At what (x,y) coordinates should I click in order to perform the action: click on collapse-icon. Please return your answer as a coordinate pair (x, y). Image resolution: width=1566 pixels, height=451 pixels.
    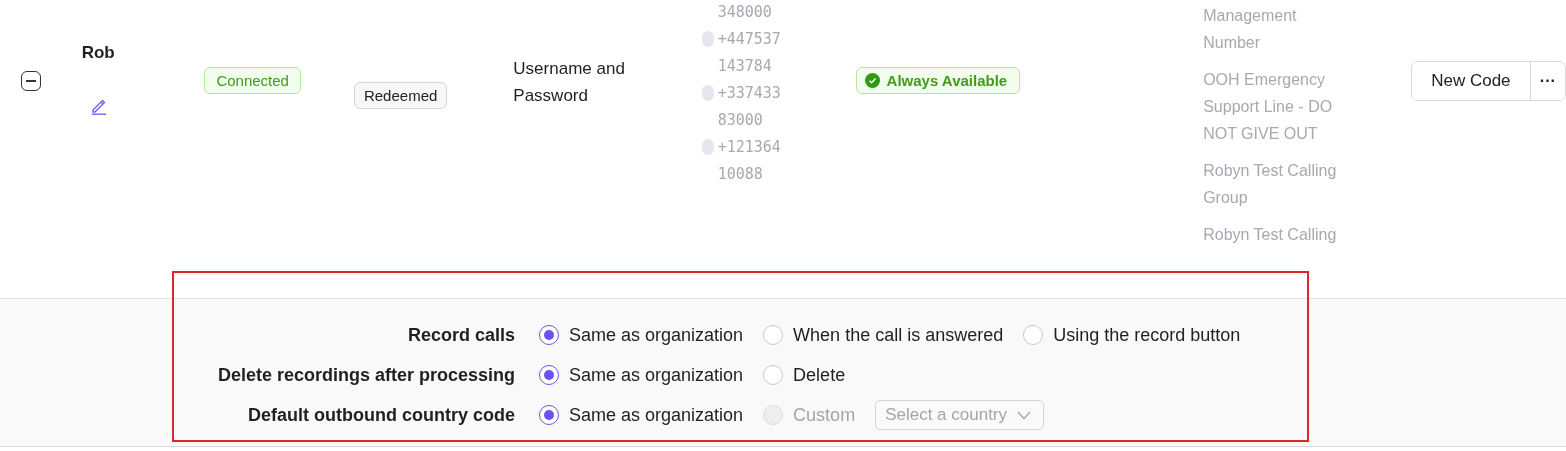
    Looking at the image, I should click on (31, 81).